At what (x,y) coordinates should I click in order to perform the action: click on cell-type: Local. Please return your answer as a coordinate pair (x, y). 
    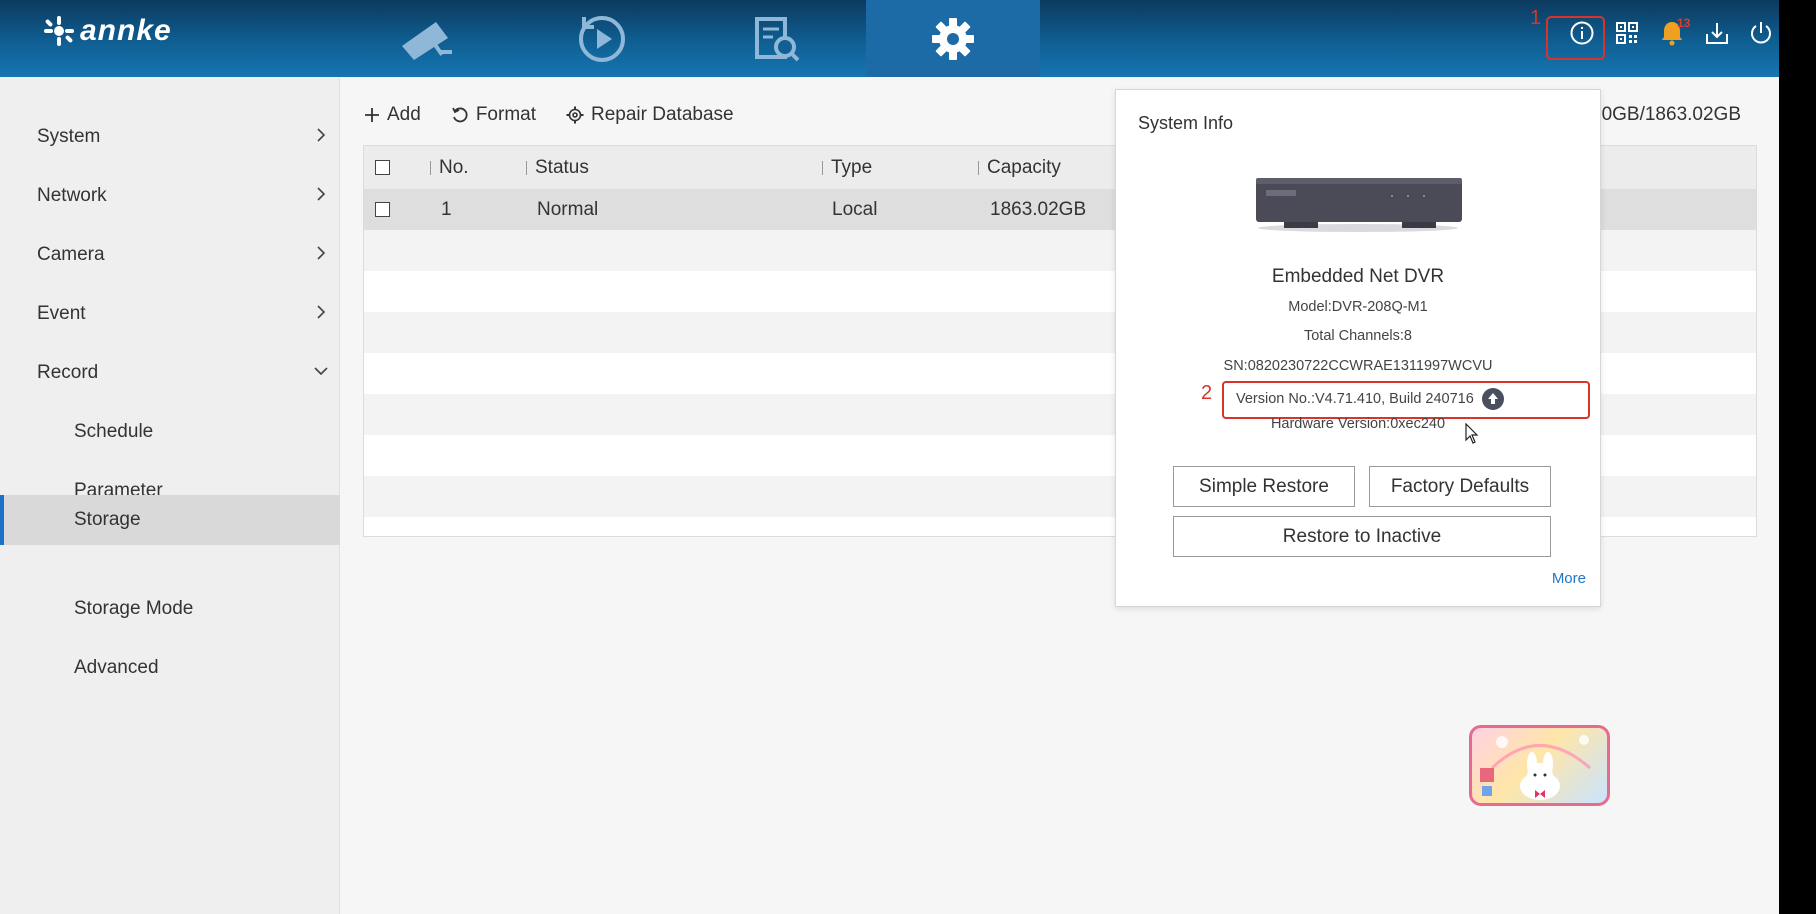
    Looking at the image, I should click on (855, 209).